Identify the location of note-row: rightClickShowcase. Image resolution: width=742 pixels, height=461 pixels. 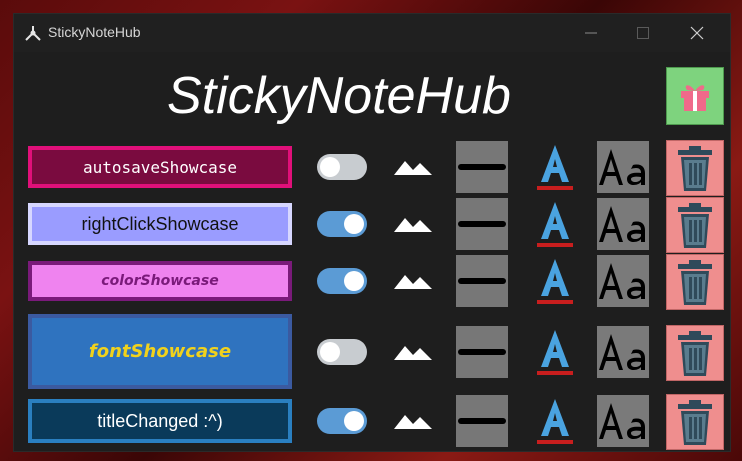
(372, 225).